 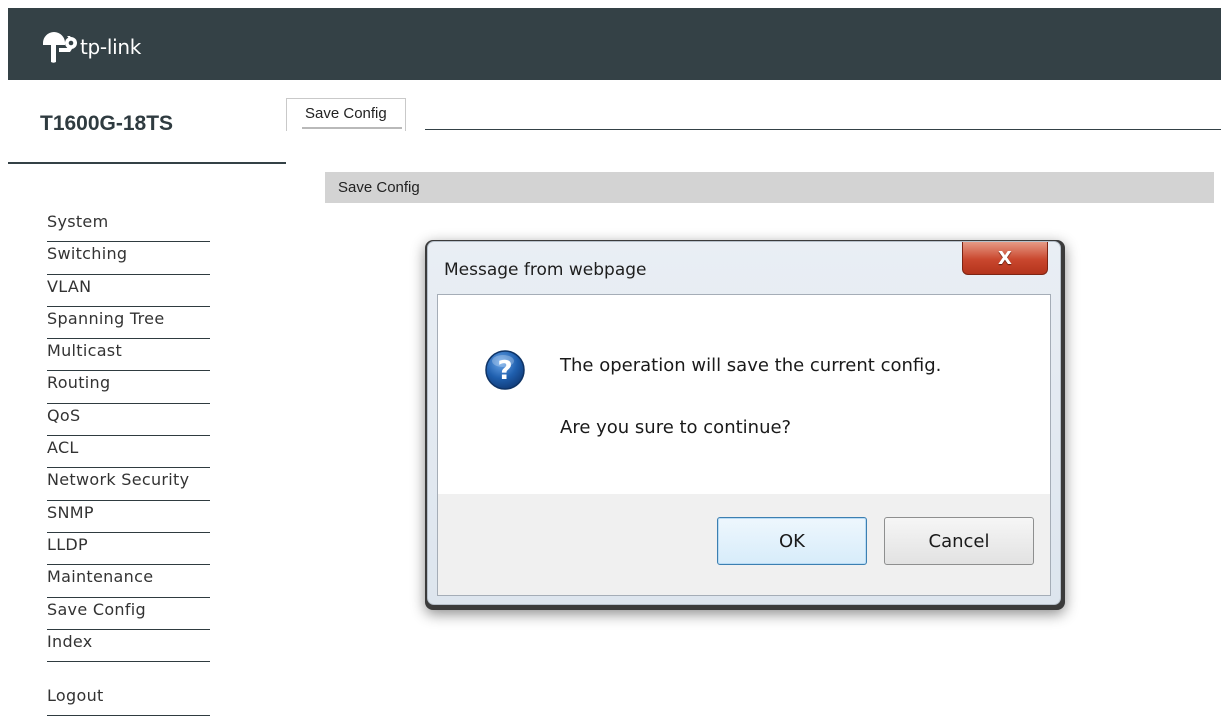 What do you see at coordinates (769, 187) in the screenshot?
I see `section-header-bar: Save Config` at bounding box center [769, 187].